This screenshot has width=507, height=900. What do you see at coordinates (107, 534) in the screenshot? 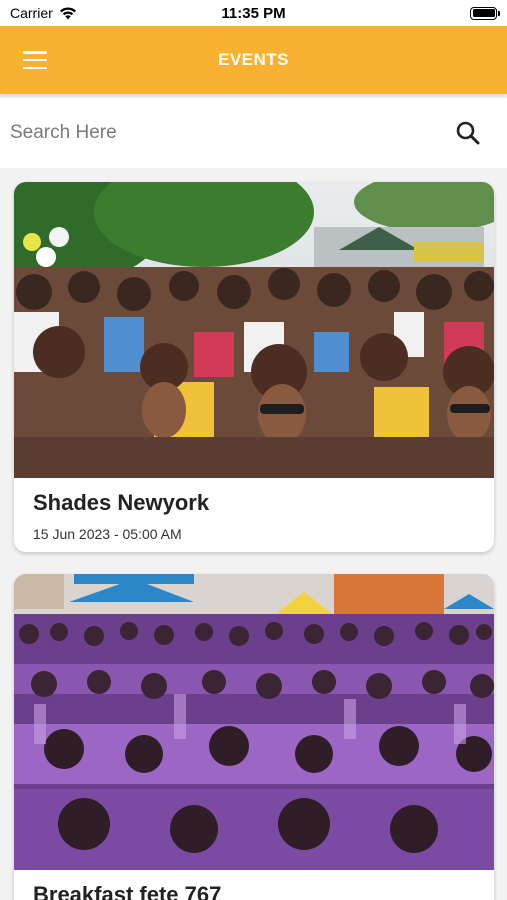
I see `event-date: 15 Jun 2023 - 05:00 AM` at bounding box center [107, 534].